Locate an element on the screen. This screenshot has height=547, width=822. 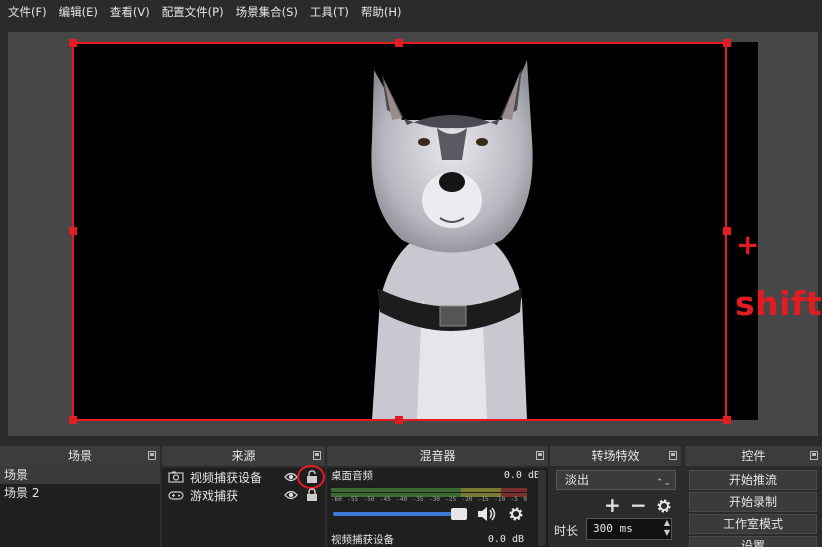
gamepad-icon is located at coordinates (176, 495).